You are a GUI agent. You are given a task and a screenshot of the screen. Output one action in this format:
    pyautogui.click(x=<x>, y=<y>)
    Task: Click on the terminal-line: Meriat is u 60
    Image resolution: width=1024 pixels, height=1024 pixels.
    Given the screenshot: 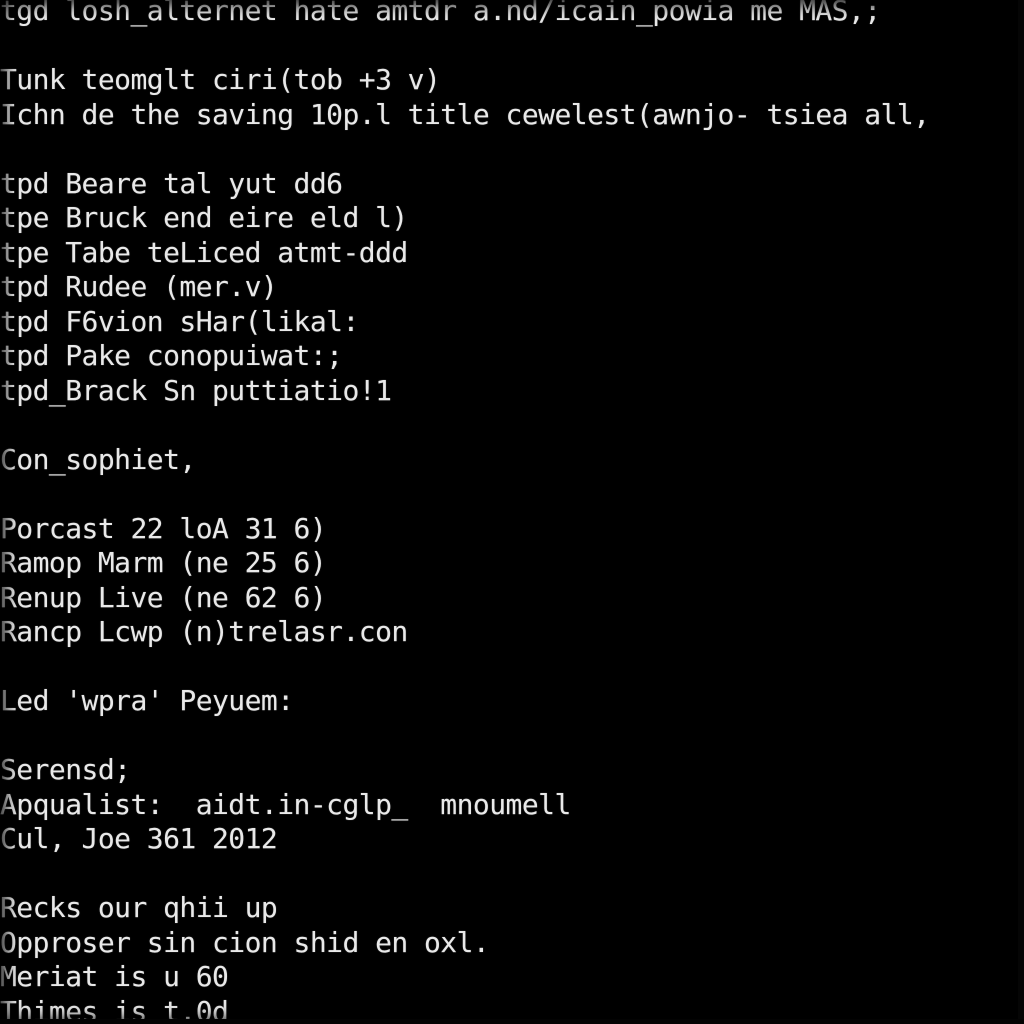 What is the action you would take?
    pyautogui.click(x=114, y=976)
    